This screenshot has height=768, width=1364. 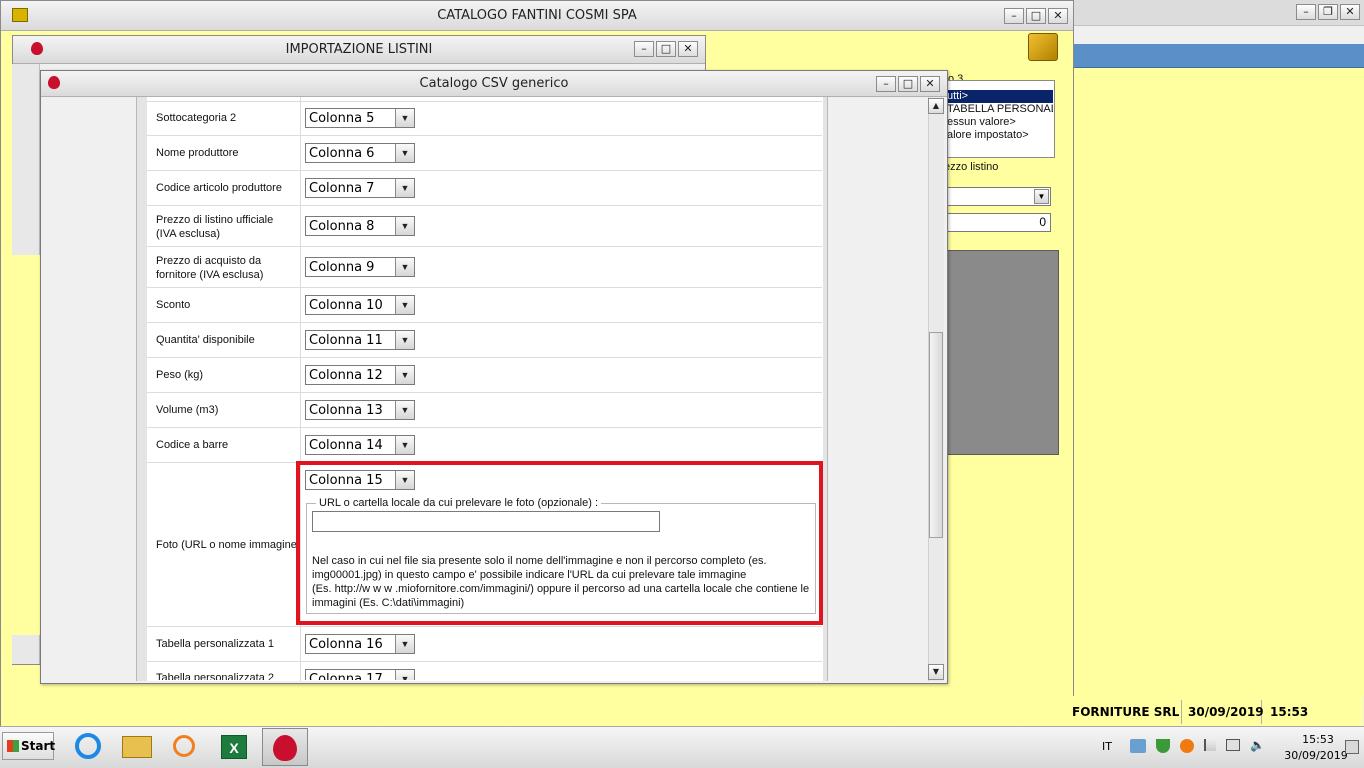 What do you see at coordinates (688, 49) in the screenshot?
I see `import-close-button: ✕` at bounding box center [688, 49].